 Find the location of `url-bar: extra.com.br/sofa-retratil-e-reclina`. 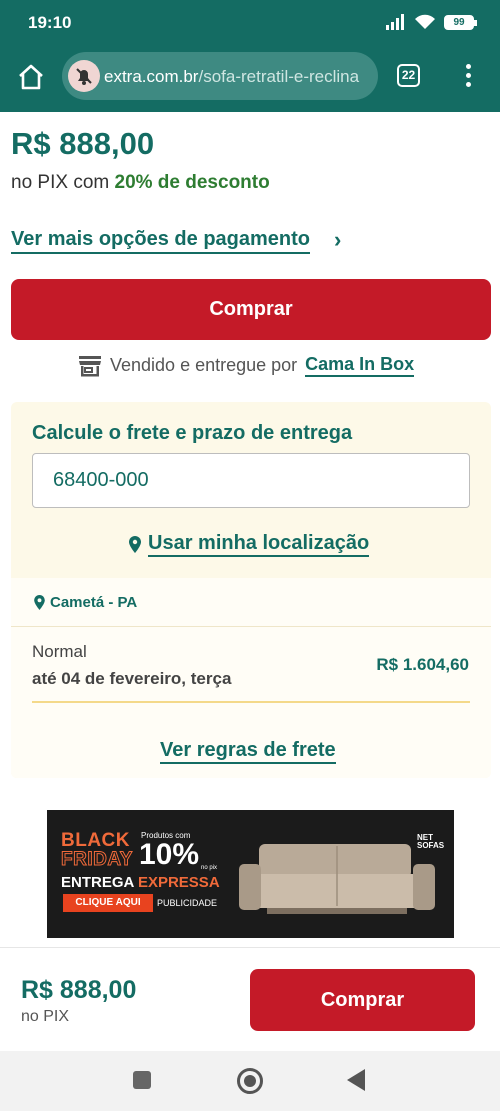

url-bar: extra.com.br/sofa-retratil-e-reclina is located at coordinates (220, 76).